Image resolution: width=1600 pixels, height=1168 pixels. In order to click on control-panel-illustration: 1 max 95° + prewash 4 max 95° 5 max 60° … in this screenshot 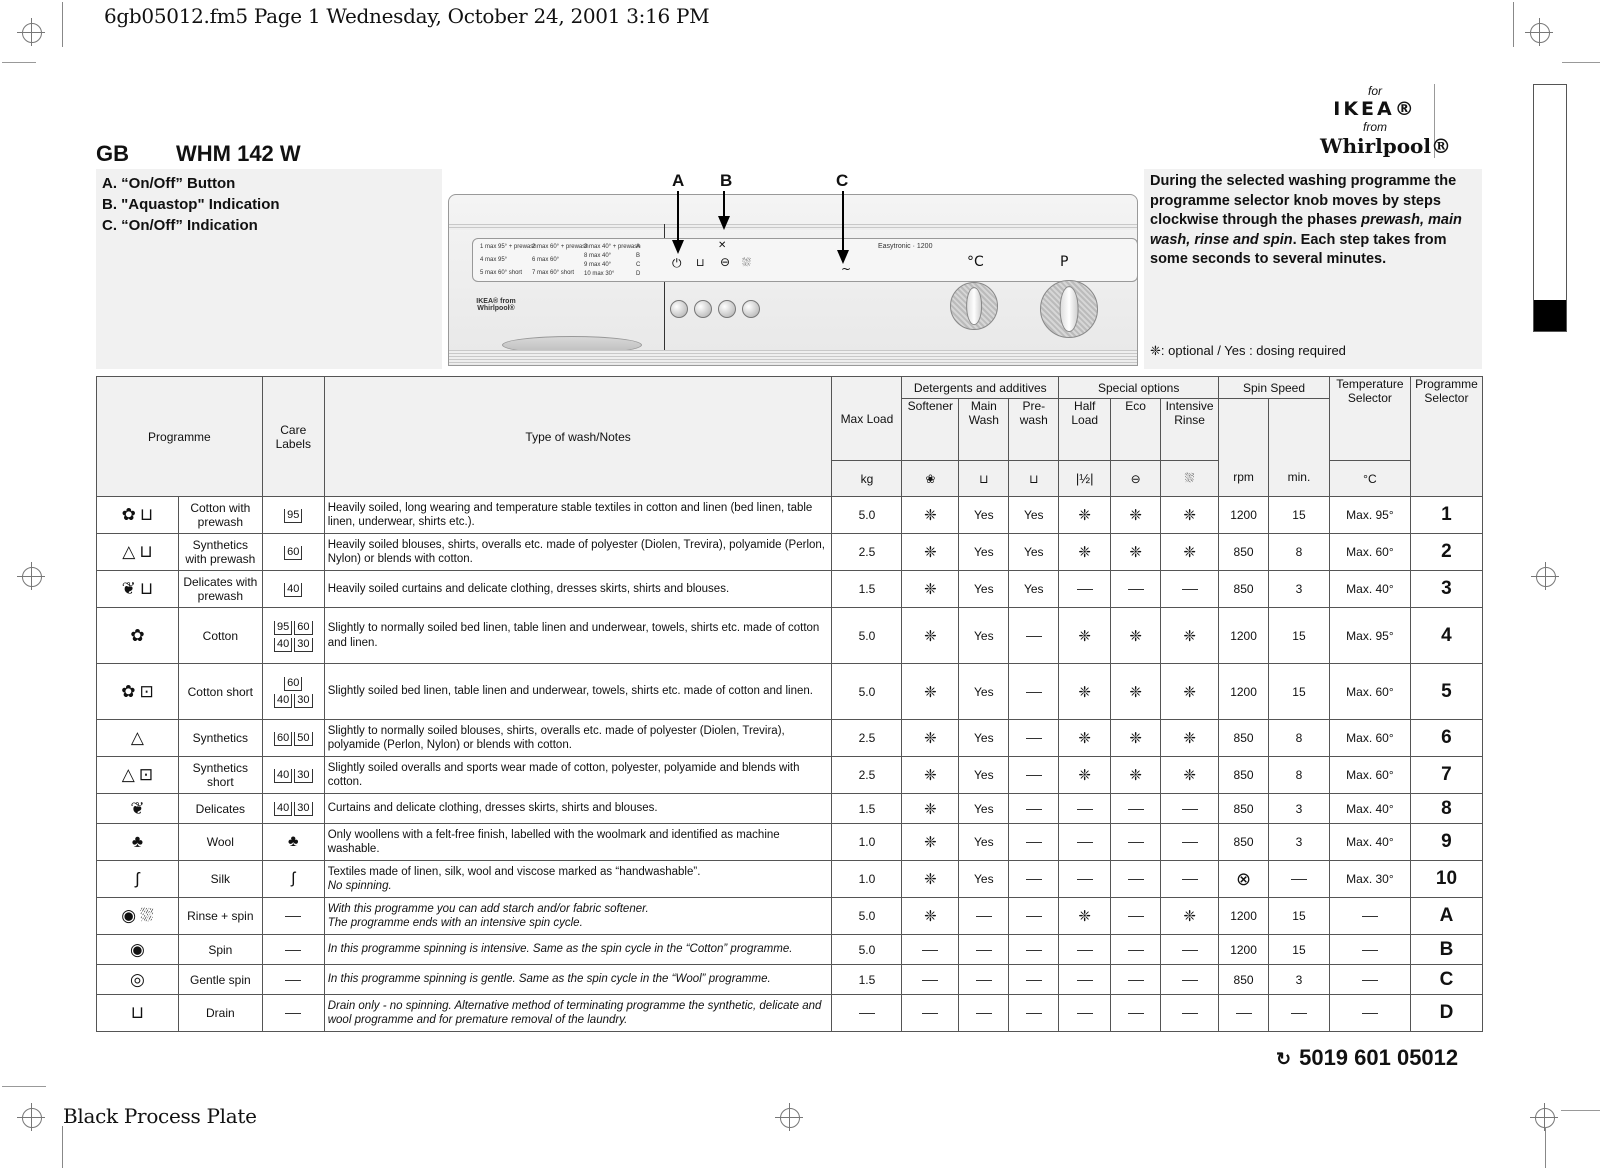, I will do `click(793, 280)`.